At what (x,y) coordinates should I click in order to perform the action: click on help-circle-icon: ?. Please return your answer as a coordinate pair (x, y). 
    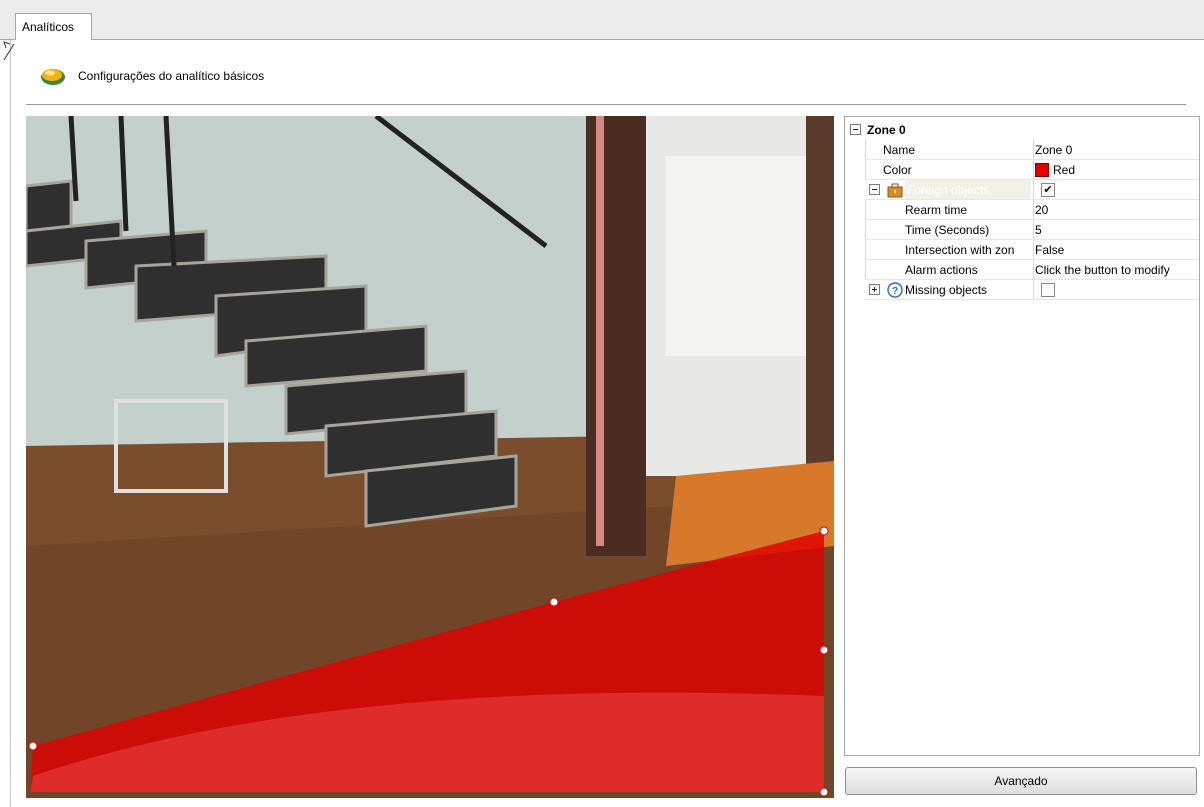
    Looking at the image, I should click on (895, 290).